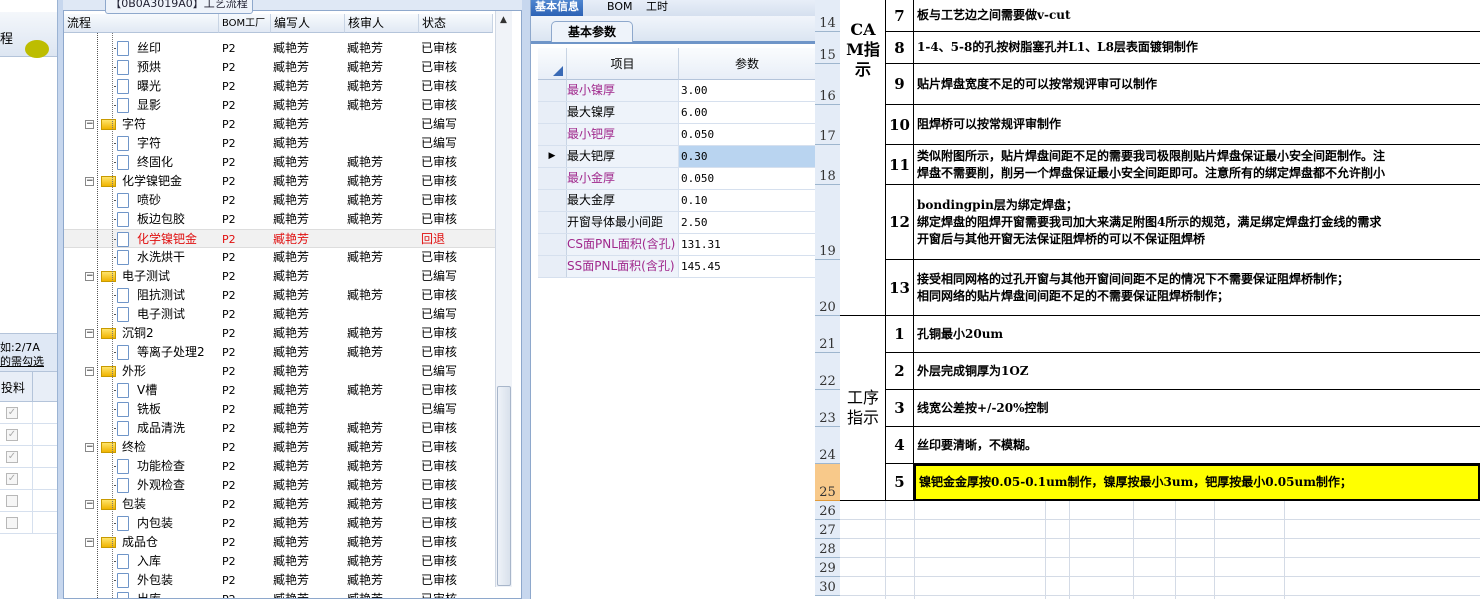  Describe the element at coordinates (284, 504) in the screenshot. I see `tree-row: − 包装 P2 臧艳芳 臧艳芳 已审核` at that location.